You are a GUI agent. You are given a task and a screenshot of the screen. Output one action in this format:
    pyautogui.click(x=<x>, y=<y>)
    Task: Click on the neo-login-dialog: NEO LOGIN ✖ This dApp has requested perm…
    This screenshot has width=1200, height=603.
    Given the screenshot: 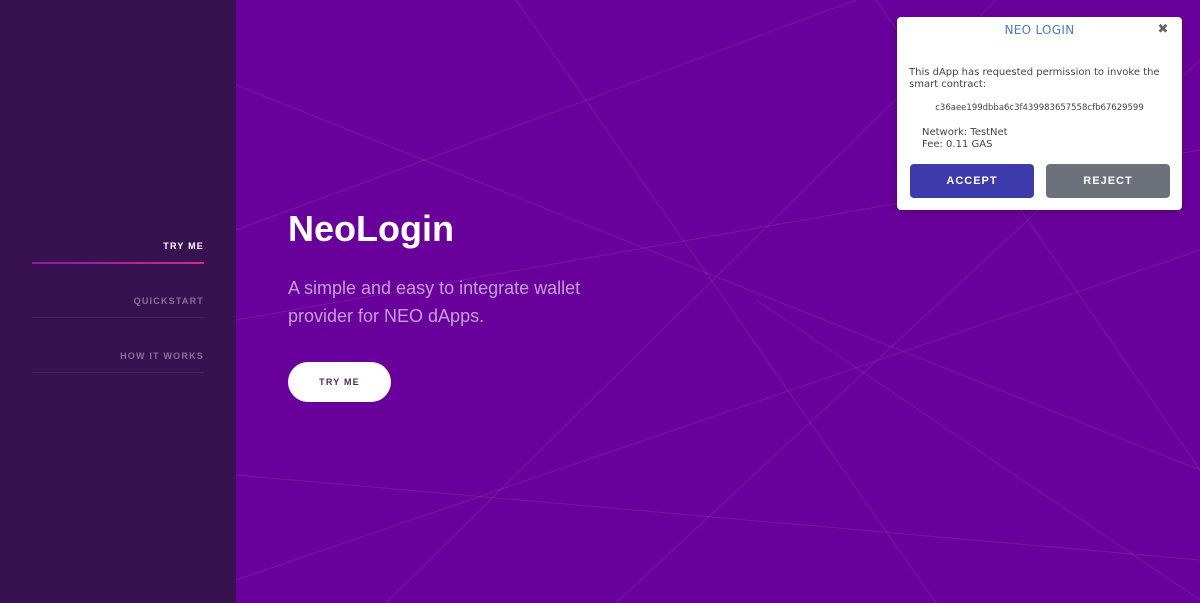 What is the action you would take?
    pyautogui.click(x=1039, y=113)
    